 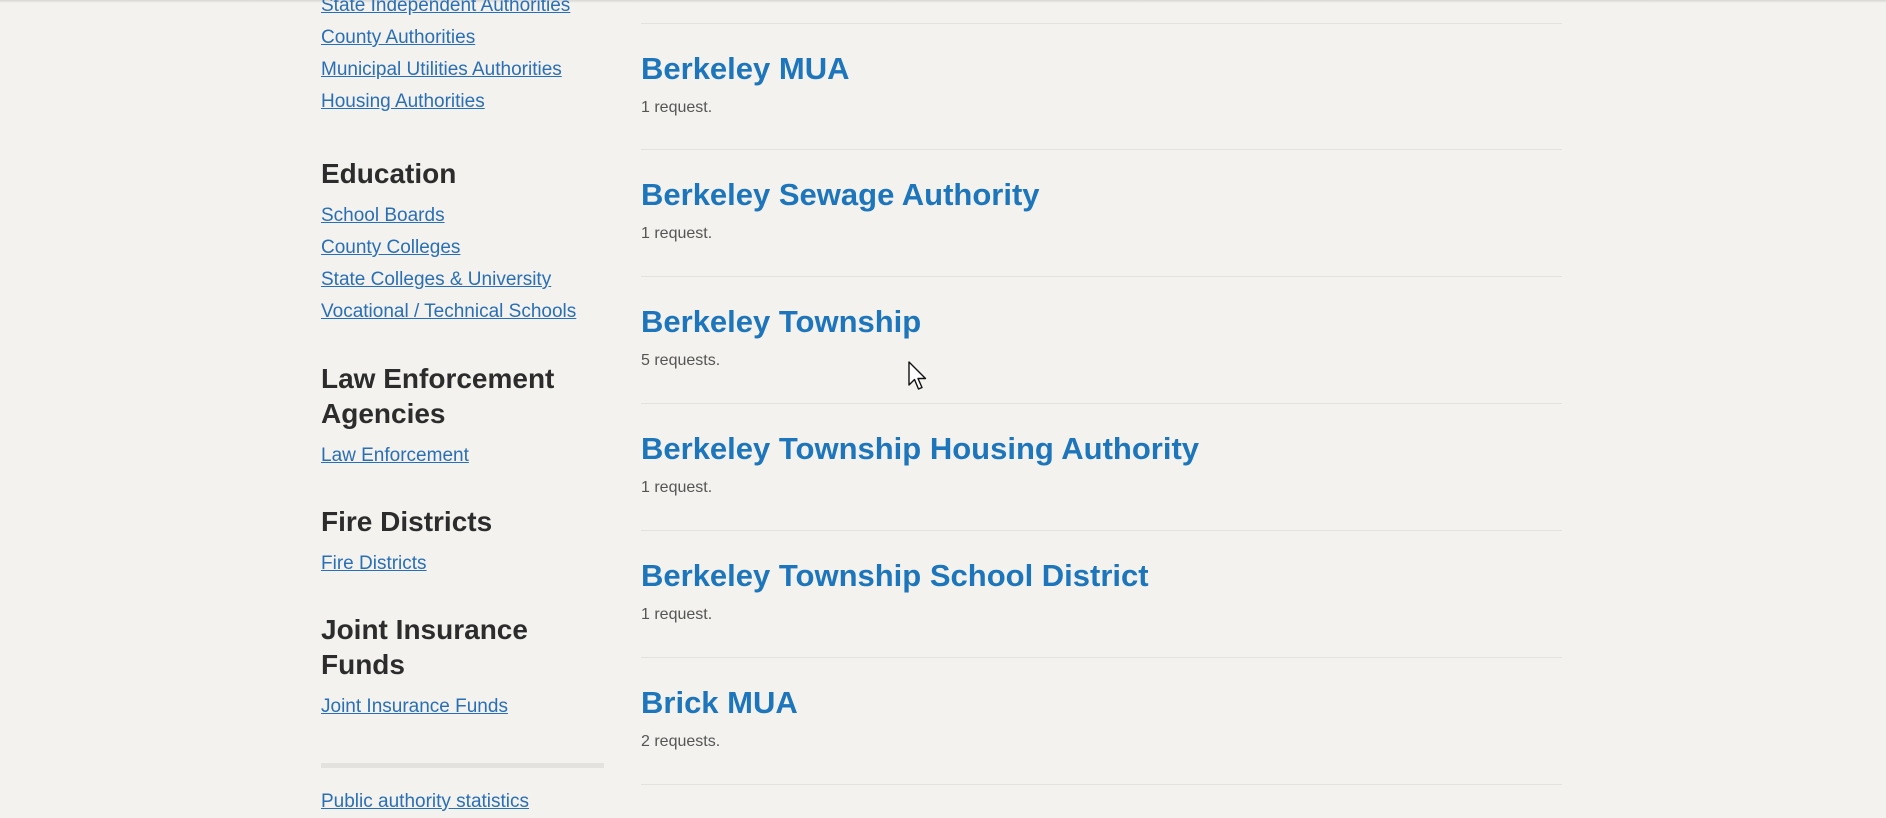 What do you see at coordinates (719, 703) in the screenshot?
I see `authority-link: Brick MUA` at bounding box center [719, 703].